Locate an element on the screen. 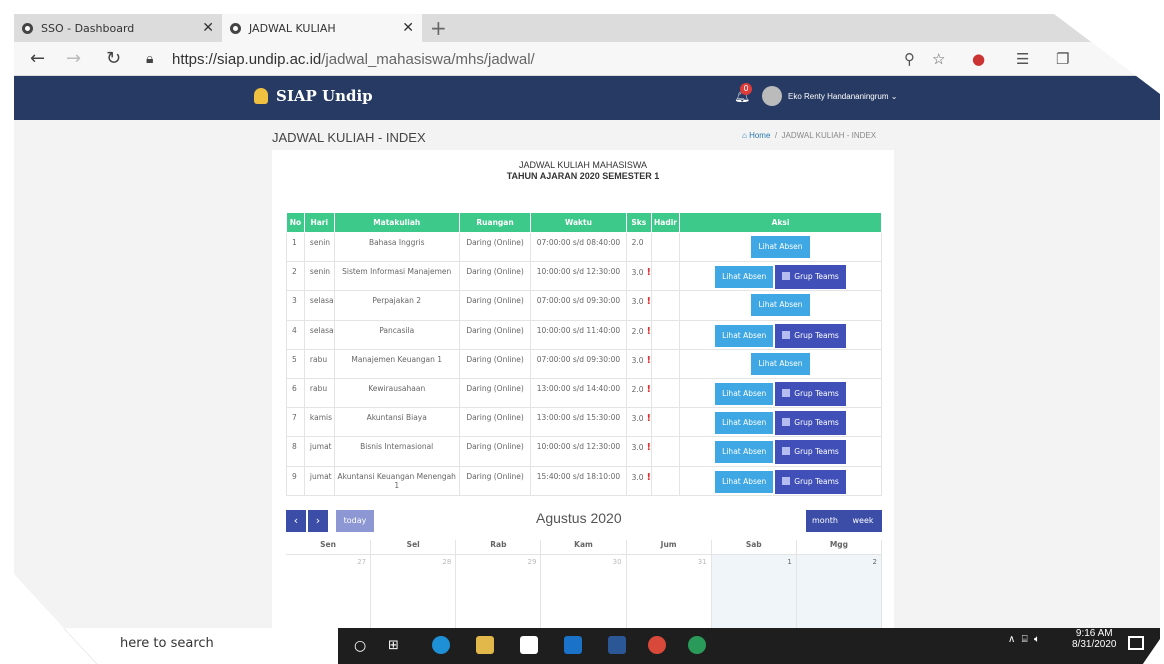 This screenshot has width=1164, height=664. app-icon is located at coordinates (697, 645).